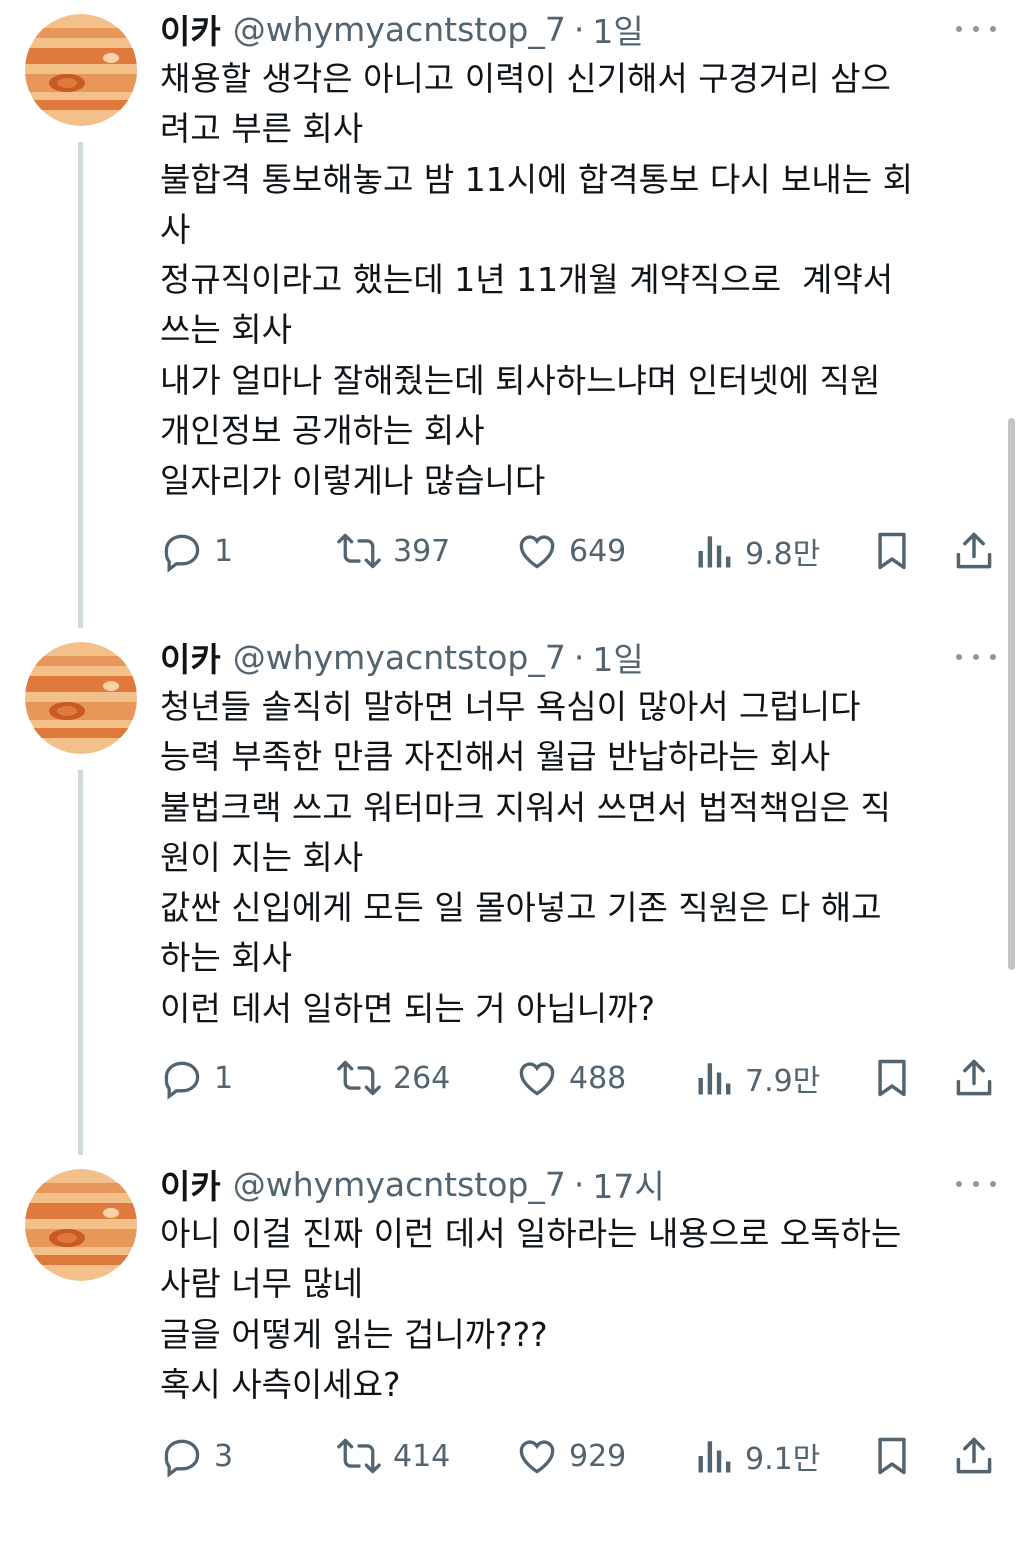 The image size is (1024, 1556). I want to click on action-bar: 1 397 649 9.8만, so click(580, 551).